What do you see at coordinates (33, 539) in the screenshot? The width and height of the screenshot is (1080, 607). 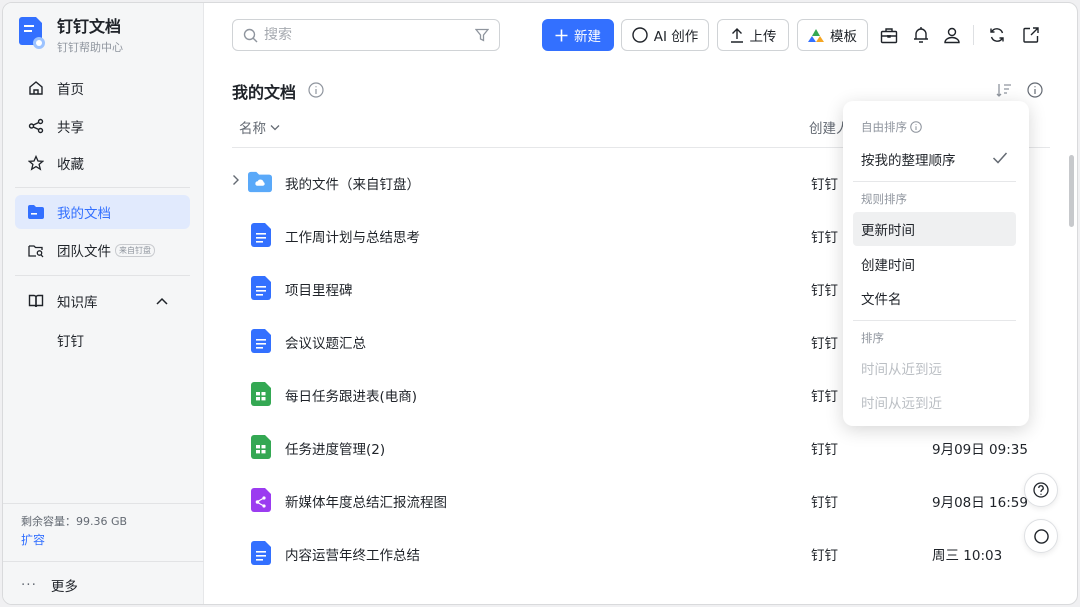 I see `expand-storage-link: 扩容` at bounding box center [33, 539].